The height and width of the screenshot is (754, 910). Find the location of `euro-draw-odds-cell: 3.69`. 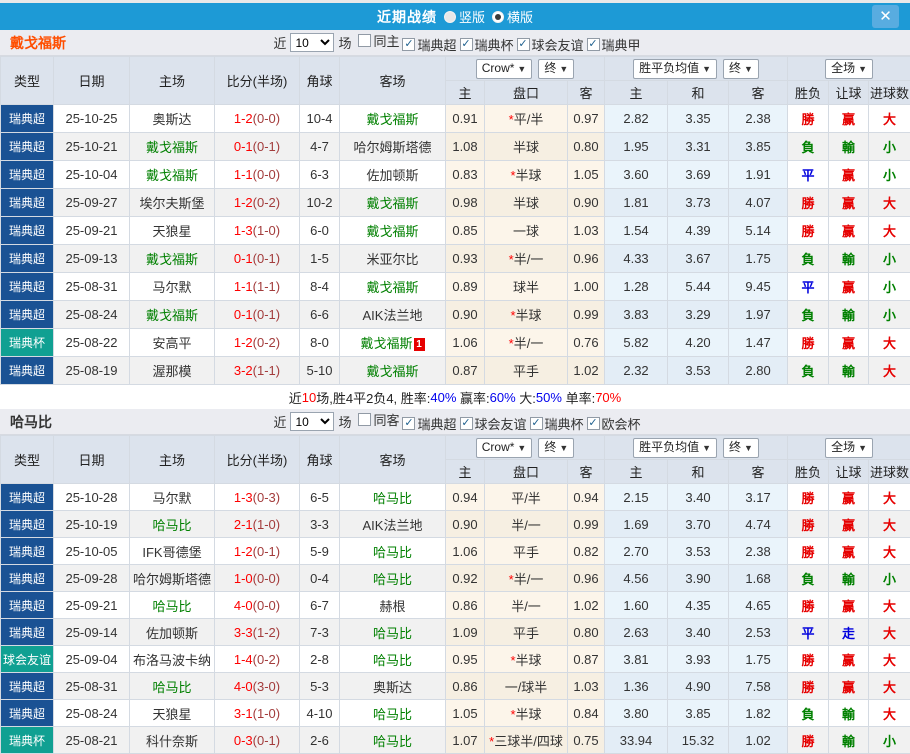

euro-draw-odds-cell: 3.69 is located at coordinates (698, 175).